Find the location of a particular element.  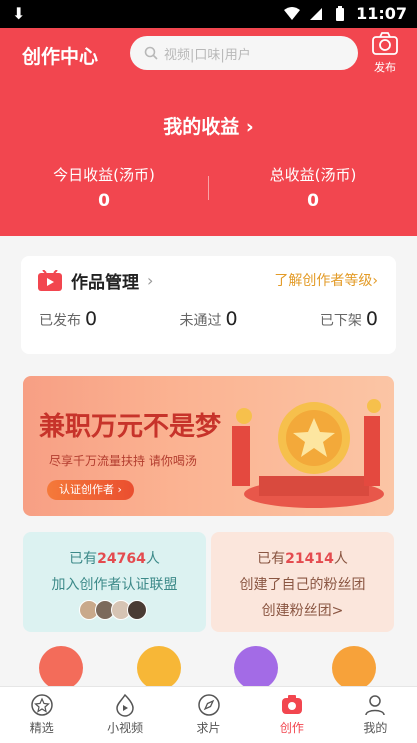

verify-creator-label: 认证创作者 is located at coordinates (86, 489).